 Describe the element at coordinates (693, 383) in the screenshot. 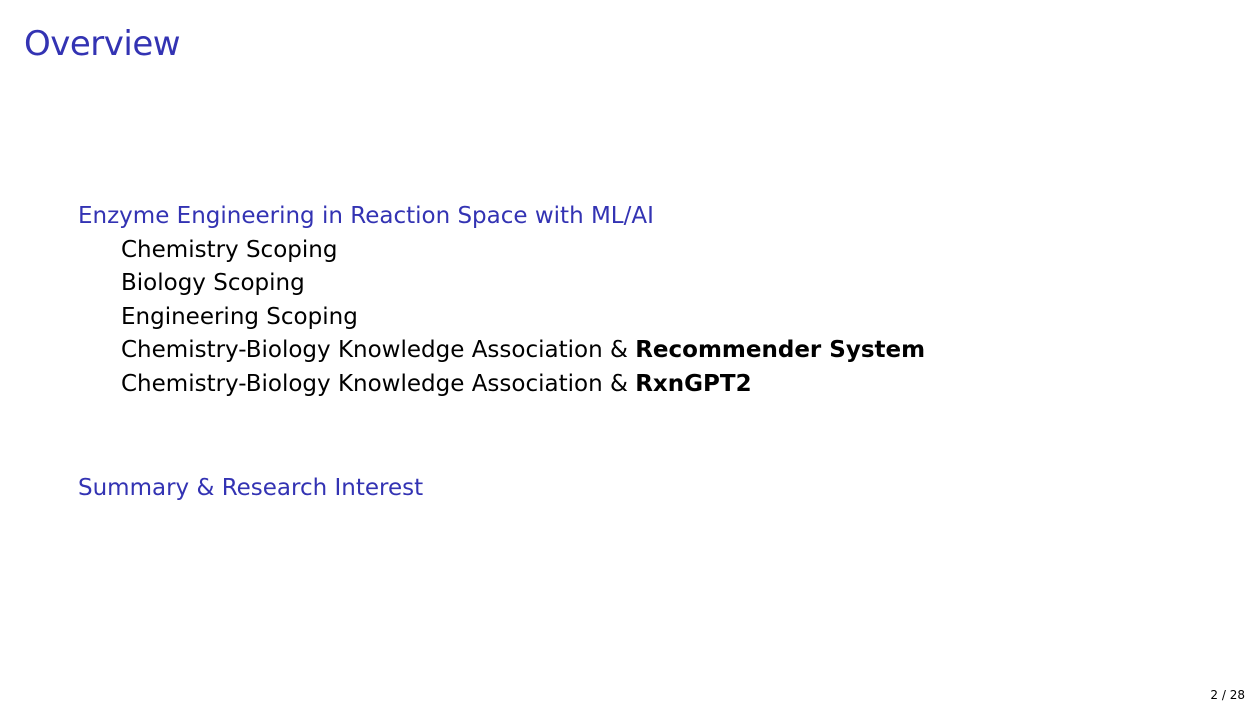

I see `toc-subsection-emphasis: RxnGPT2` at that location.